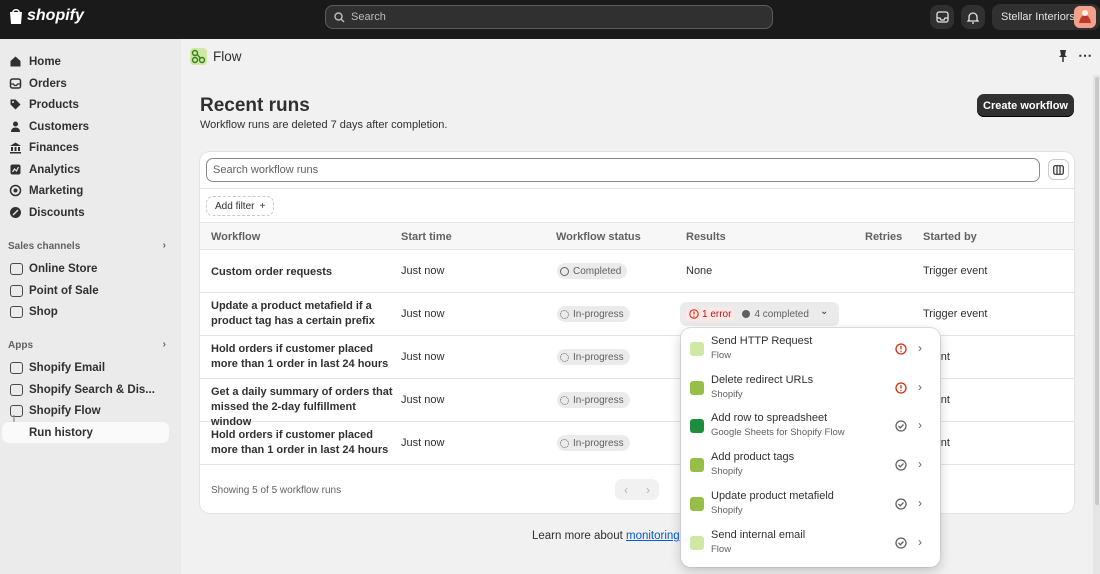  I want to click on sidebar-item-point-of-sale: Point of Sale, so click(85, 290).